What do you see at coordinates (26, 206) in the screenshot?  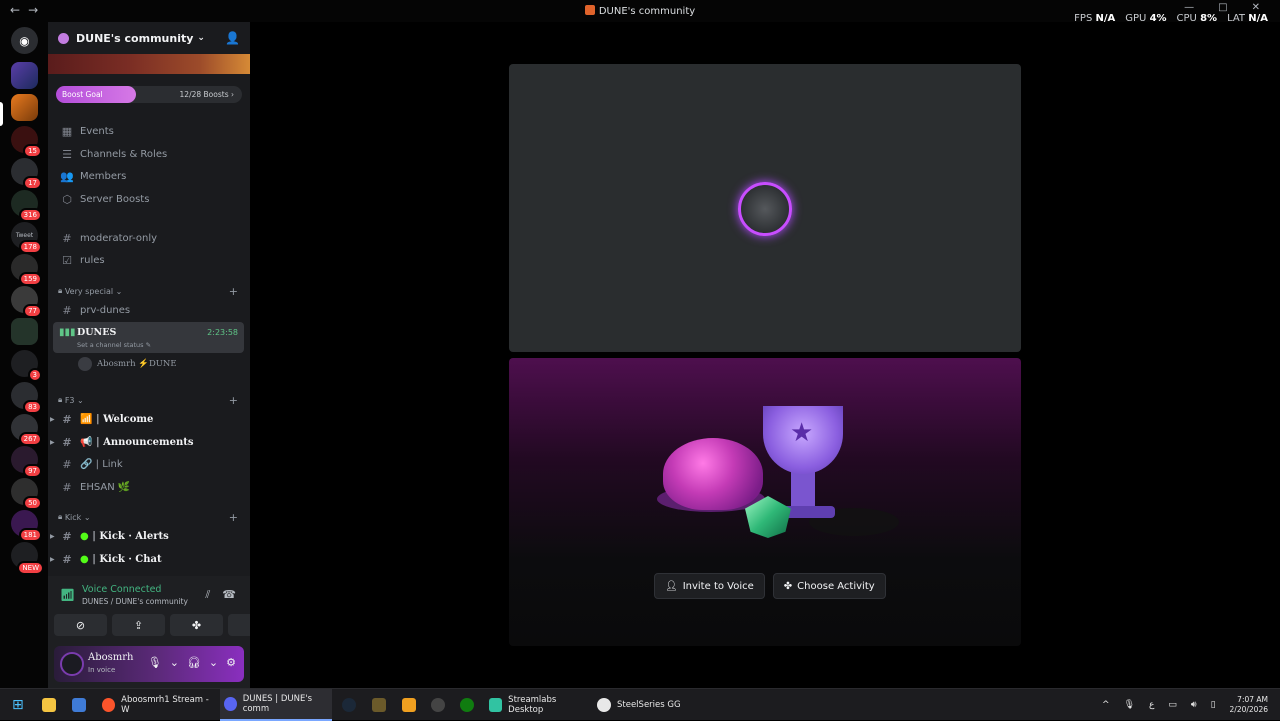 I see `server-icon: 316` at bounding box center [26, 206].